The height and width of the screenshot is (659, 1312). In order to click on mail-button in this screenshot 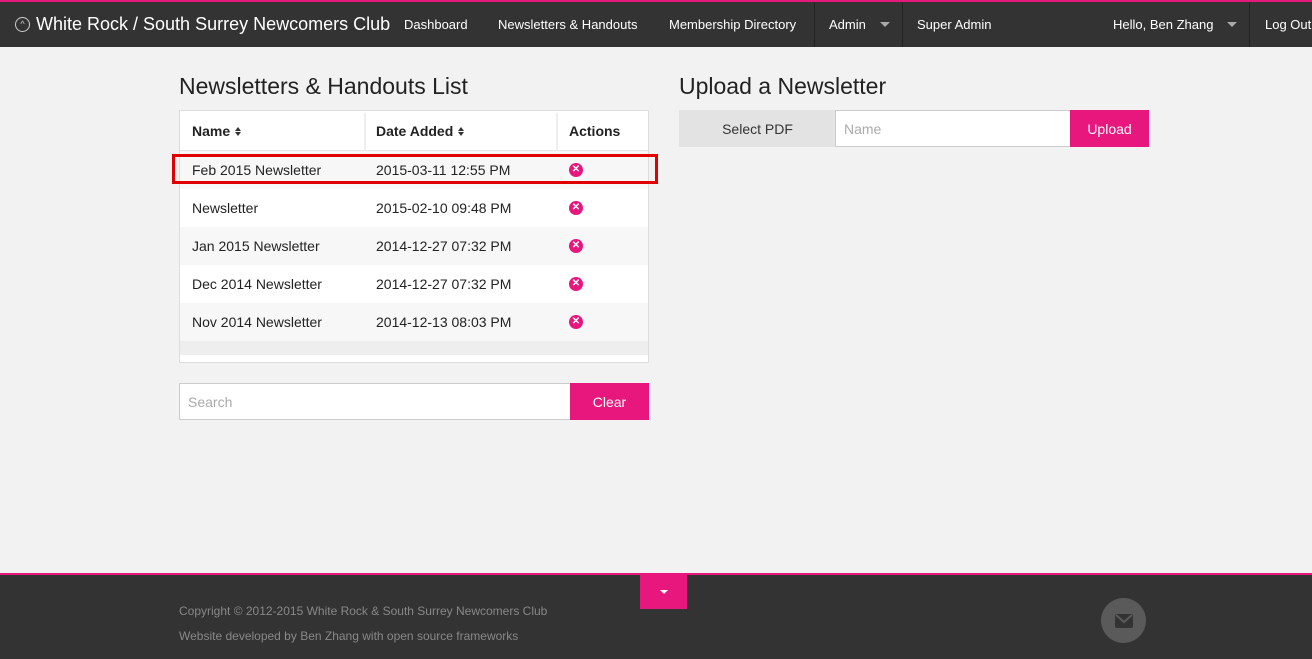, I will do `click(1123, 620)`.